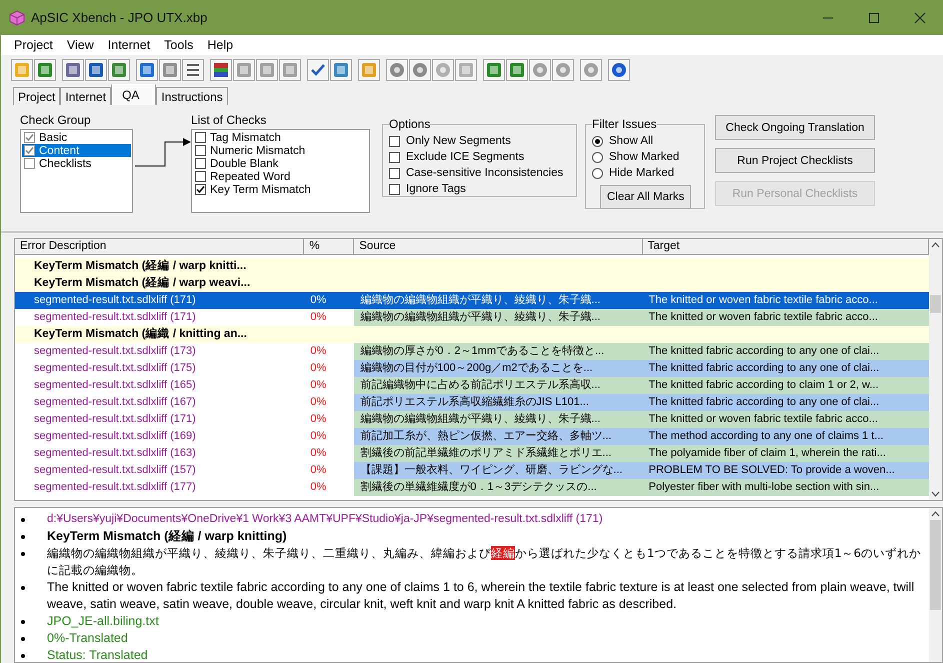 Image resolution: width=943 pixels, height=663 pixels. What do you see at coordinates (280, 137) in the screenshot?
I see `check-item: Tag Mismatch` at bounding box center [280, 137].